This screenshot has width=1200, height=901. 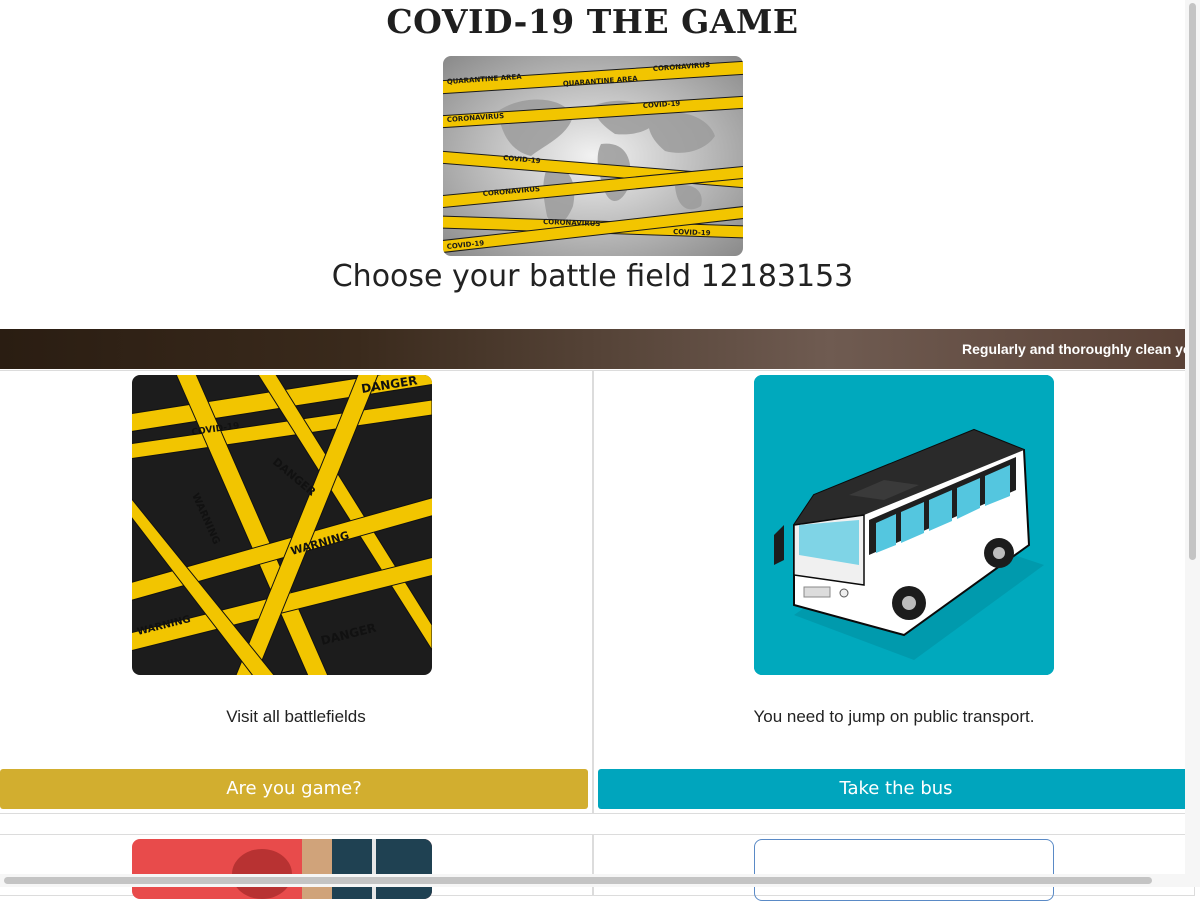 I want to click on bus-image, so click(x=904, y=525).